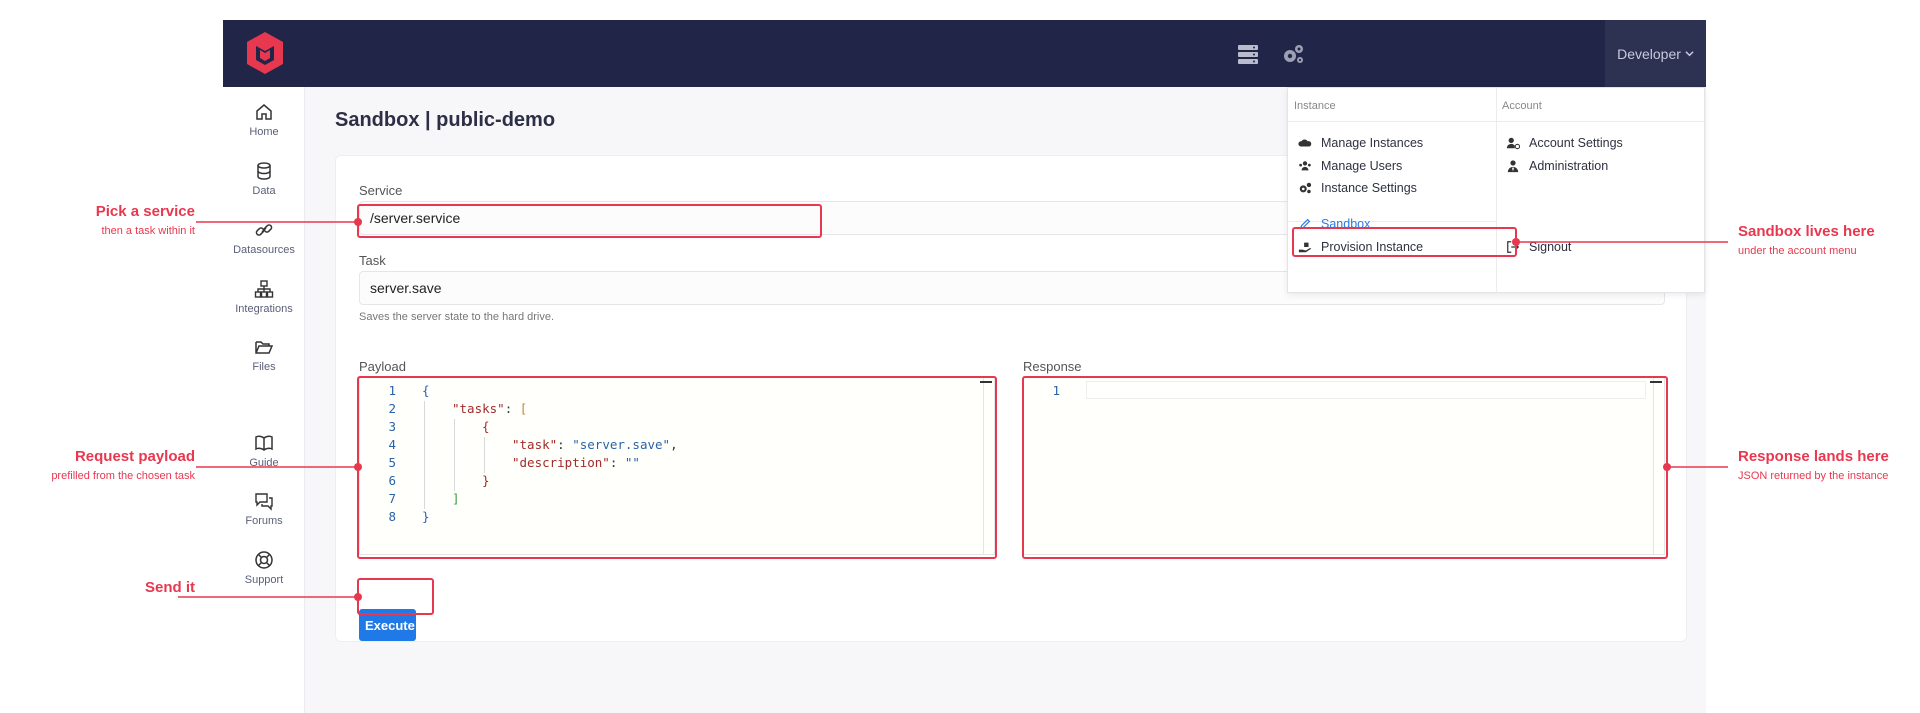 The height and width of the screenshot is (713, 1920). Describe the element at coordinates (406, 288) in the screenshot. I see `task-select-value: server.save` at that location.